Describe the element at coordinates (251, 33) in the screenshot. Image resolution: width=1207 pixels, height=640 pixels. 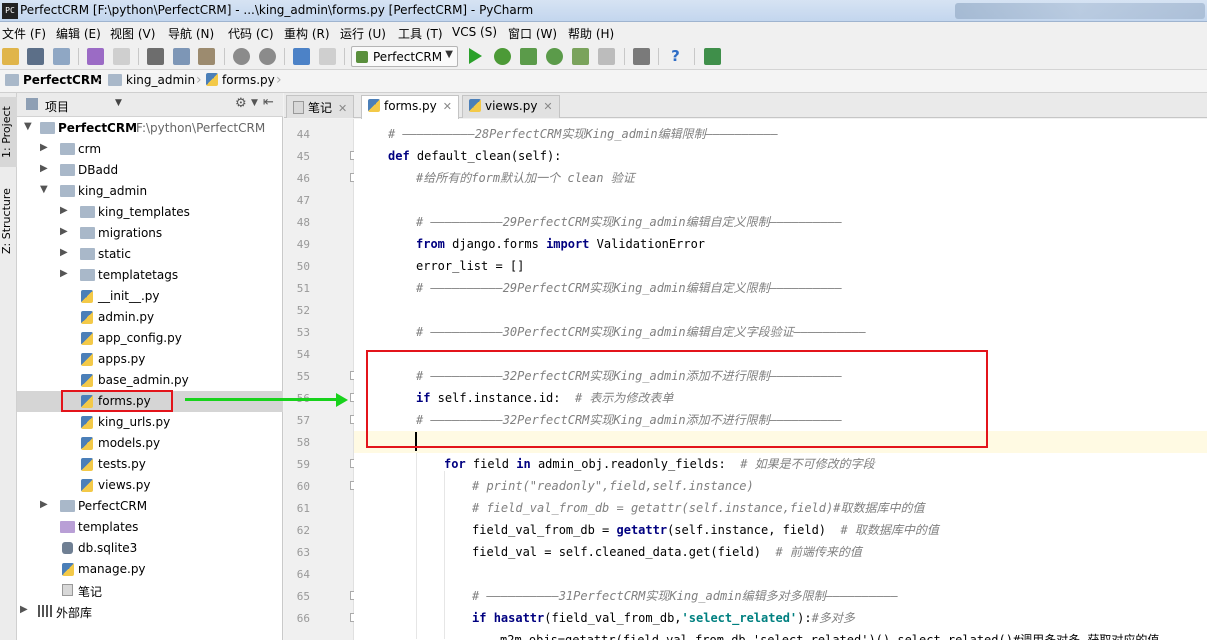
I see `menu-code: 代码 (C)` at that location.